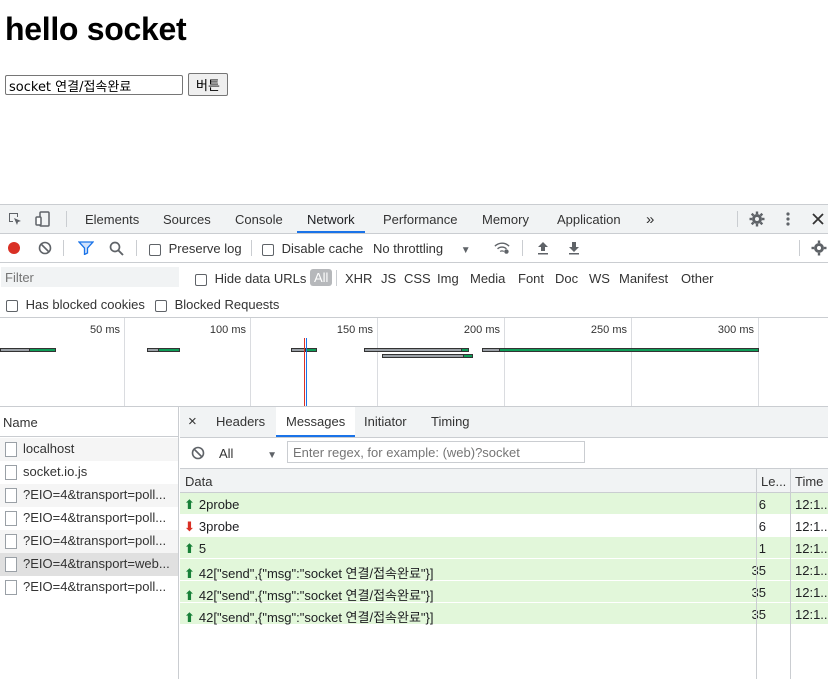  What do you see at coordinates (436, 452) in the screenshot?
I see `message-regex-filter` at bounding box center [436, 452].